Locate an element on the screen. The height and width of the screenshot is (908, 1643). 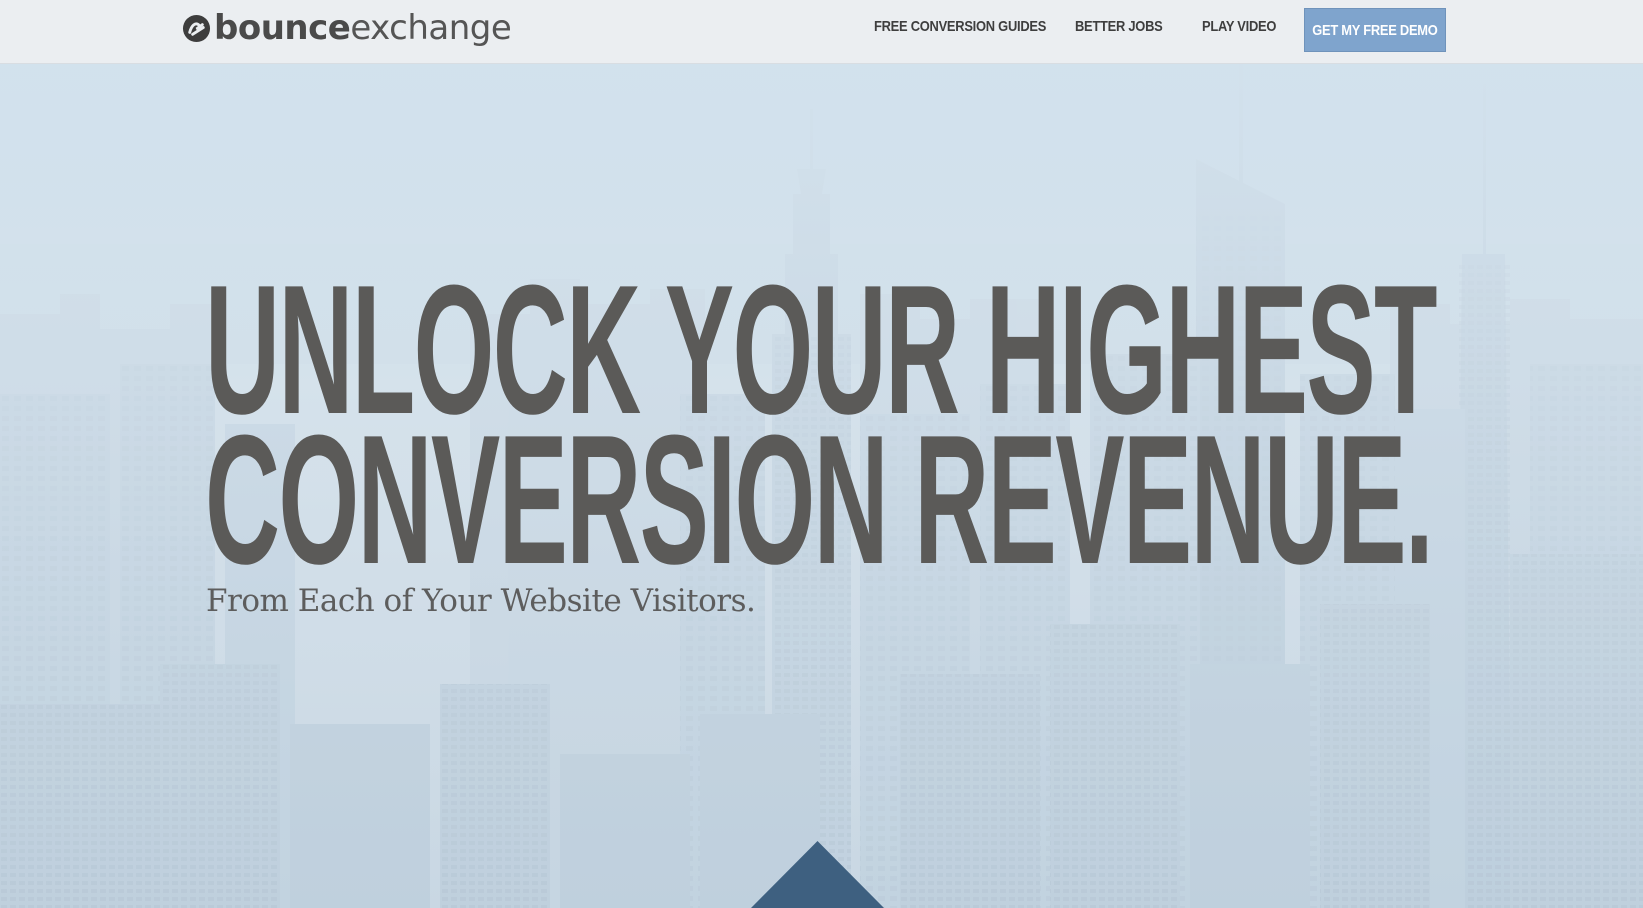
hero-subheadline: From Each of Your Website Visitors. is located at coordinates (481, 601).